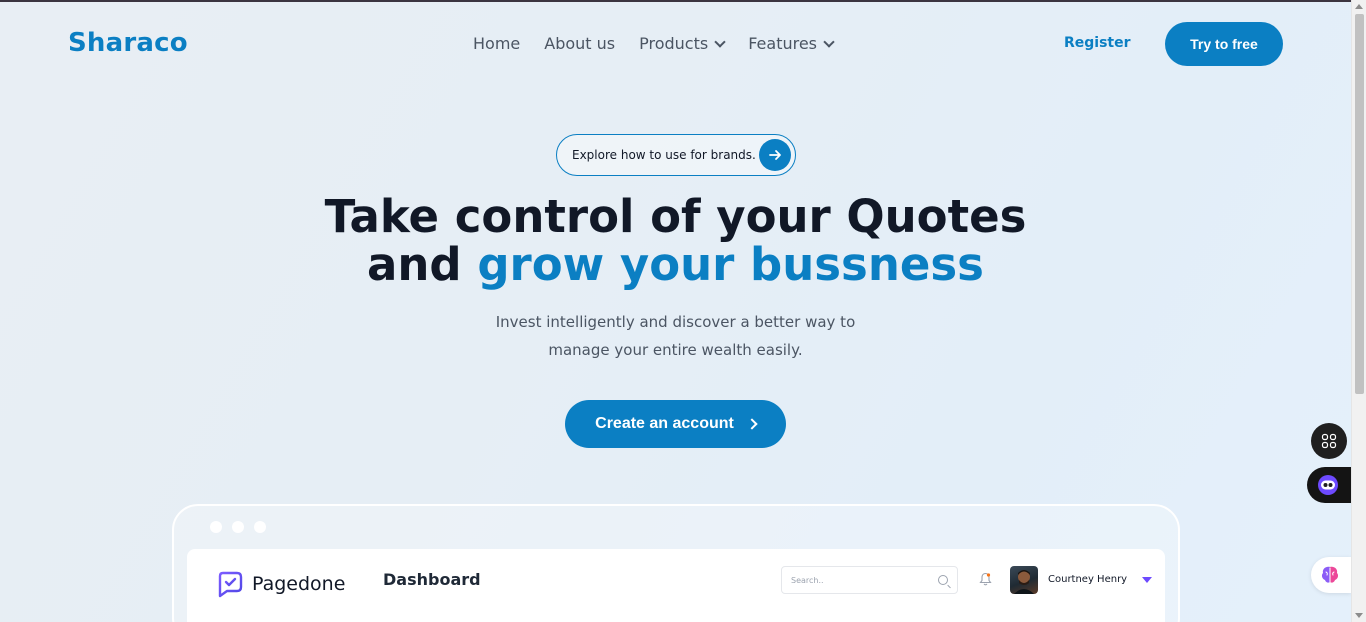  Describe the element at coordinates (128, 43) in the screenshot. I see `logo: Sharaco` at that location.